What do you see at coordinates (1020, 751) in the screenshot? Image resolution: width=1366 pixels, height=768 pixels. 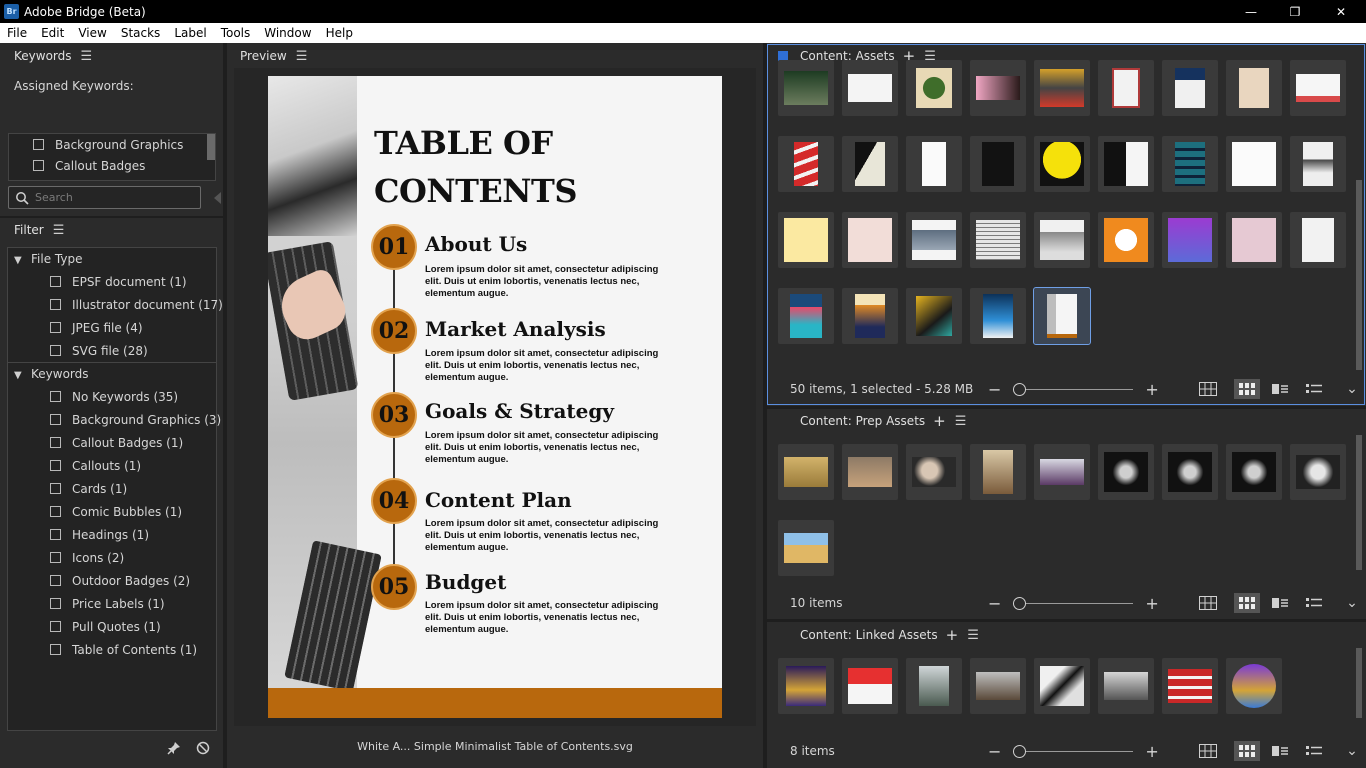 I see `slider-knob` at bounding box center [1020, 751].